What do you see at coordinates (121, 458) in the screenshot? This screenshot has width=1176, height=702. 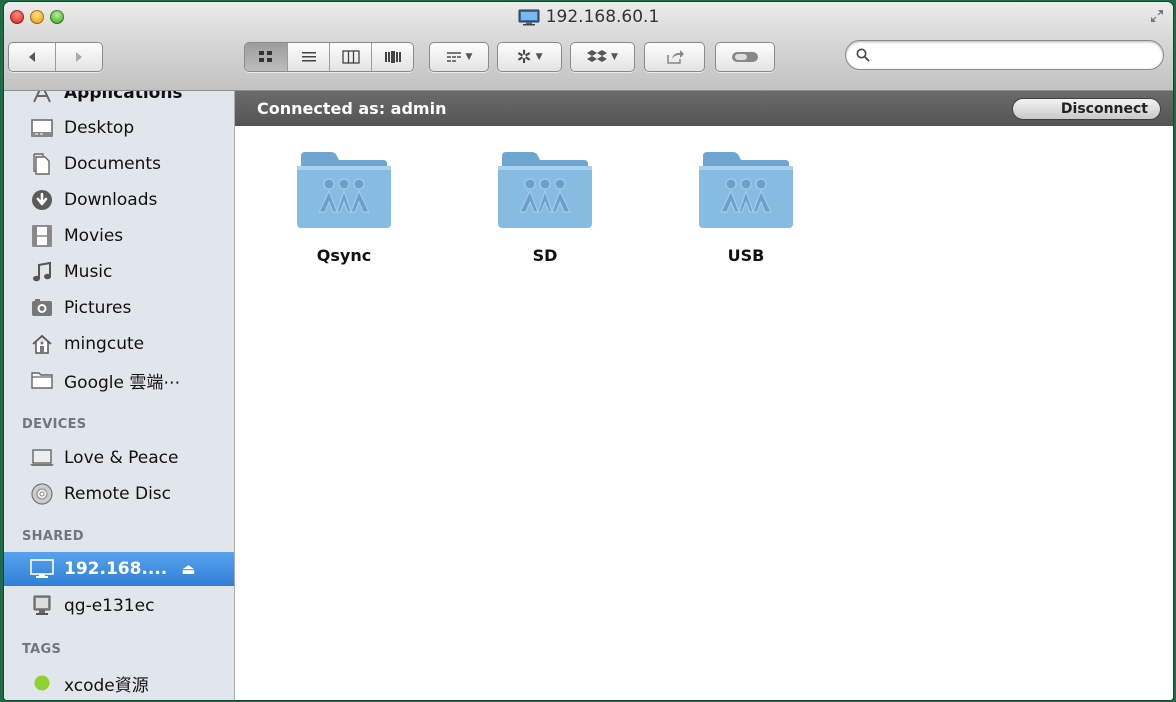 I see `sidebar-item-label: Love & Peace` at bounding box center [121, 458].